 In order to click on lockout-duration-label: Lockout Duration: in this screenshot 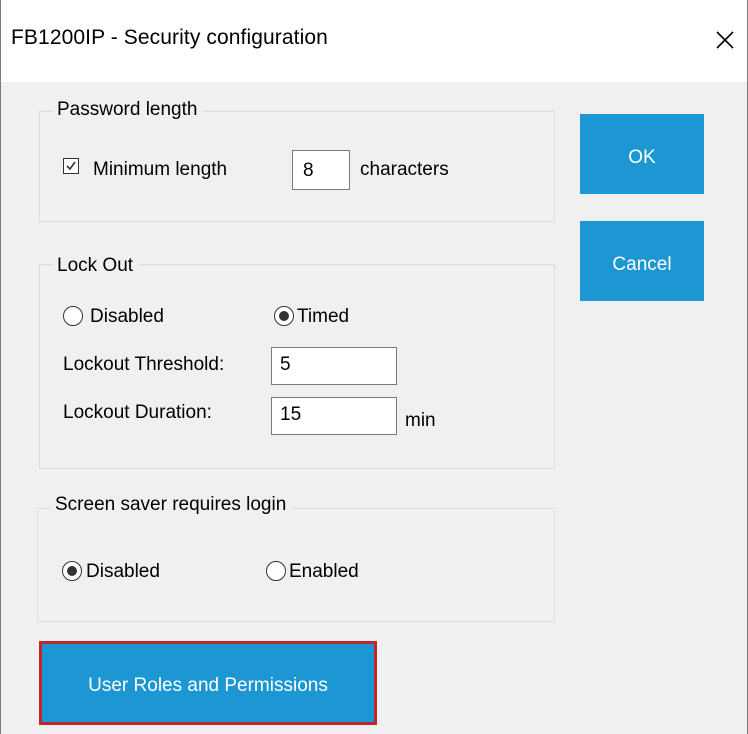, I will do `click(137, 412)`.